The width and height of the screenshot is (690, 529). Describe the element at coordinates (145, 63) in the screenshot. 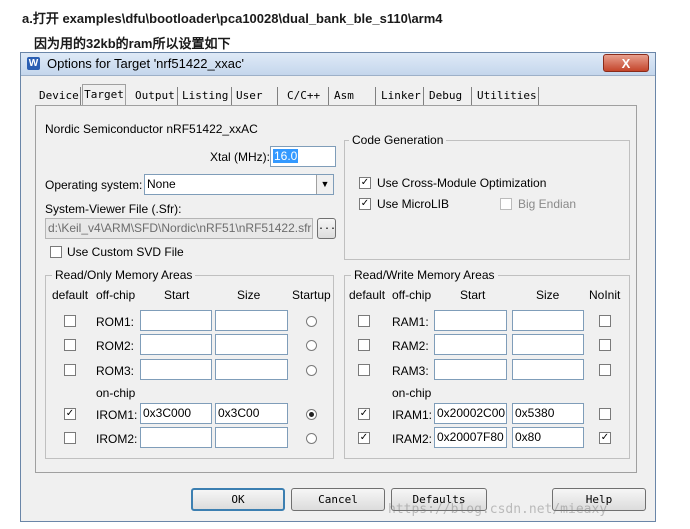

I see `dialog-title: Options for Target 'nrf51422_xxac'` at that location.